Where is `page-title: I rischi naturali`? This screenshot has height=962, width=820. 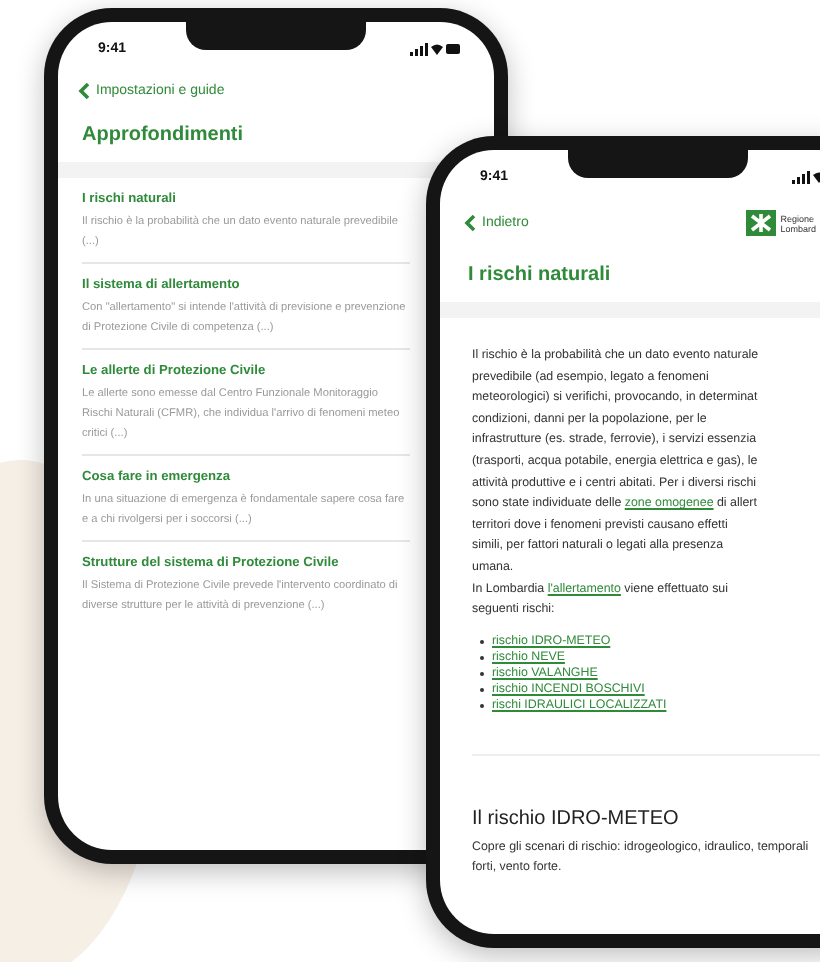 page-title: I rischi naturali is located at coordinates (540, 275).